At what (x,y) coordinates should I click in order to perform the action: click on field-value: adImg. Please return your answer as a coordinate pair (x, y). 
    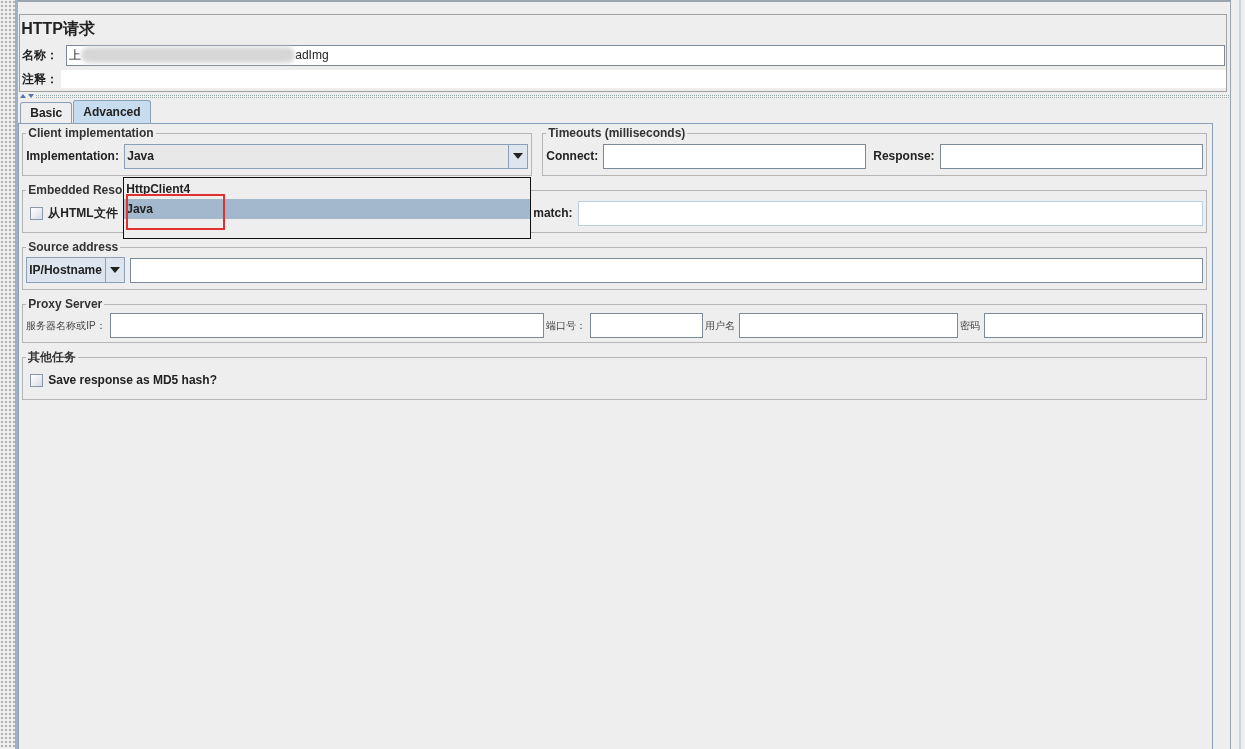
    Looking at the image, I should click on (312, 55).